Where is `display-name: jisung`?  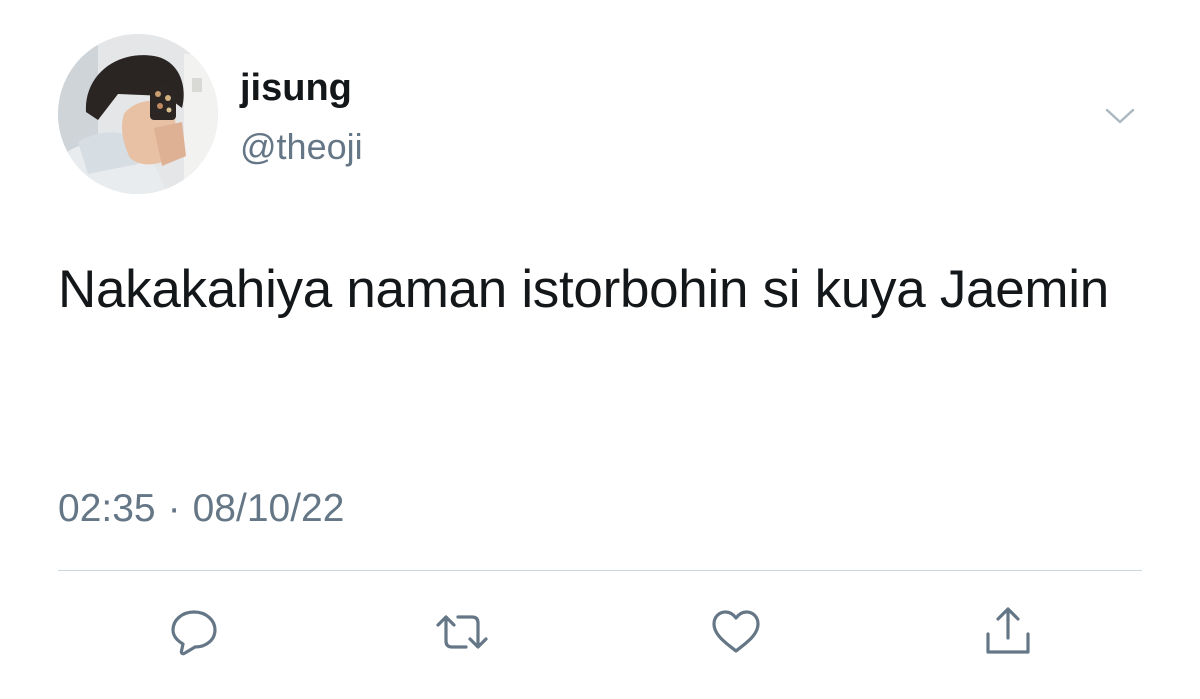 display-name: jisung is located at coordinates (296, 88).